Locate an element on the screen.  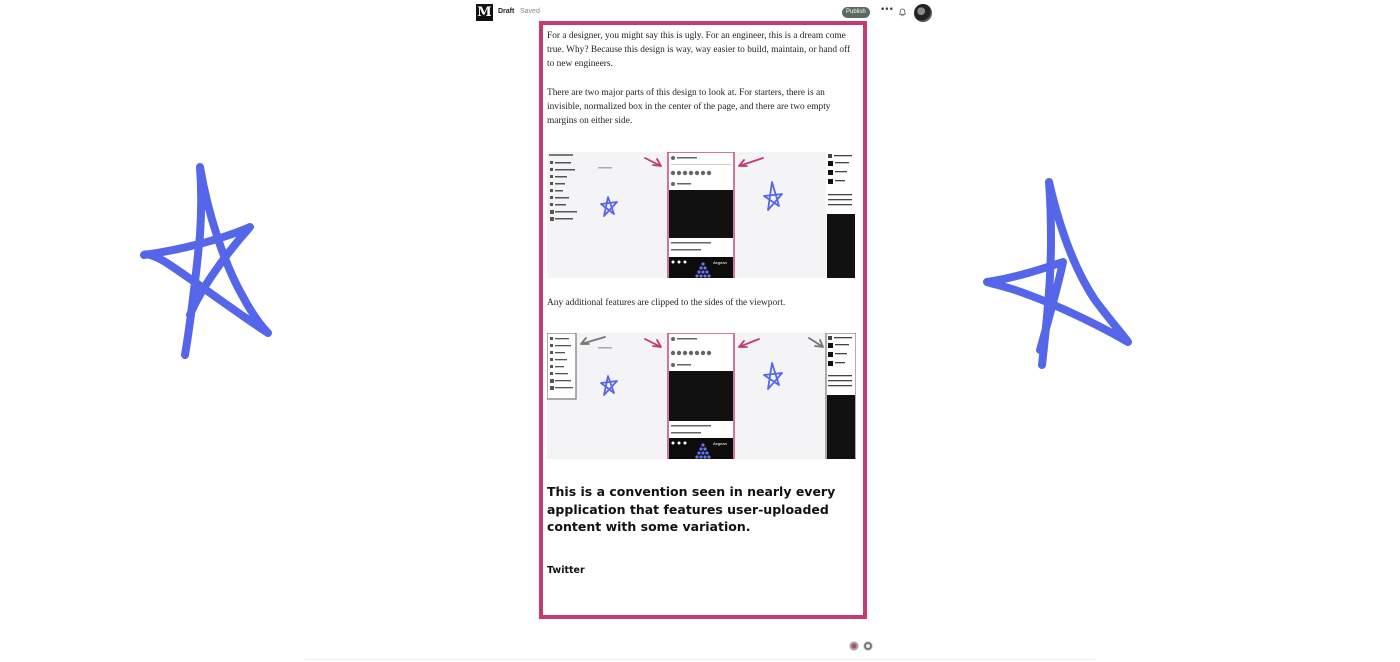
draft-label: Draft is located at coordinates (506, 11).